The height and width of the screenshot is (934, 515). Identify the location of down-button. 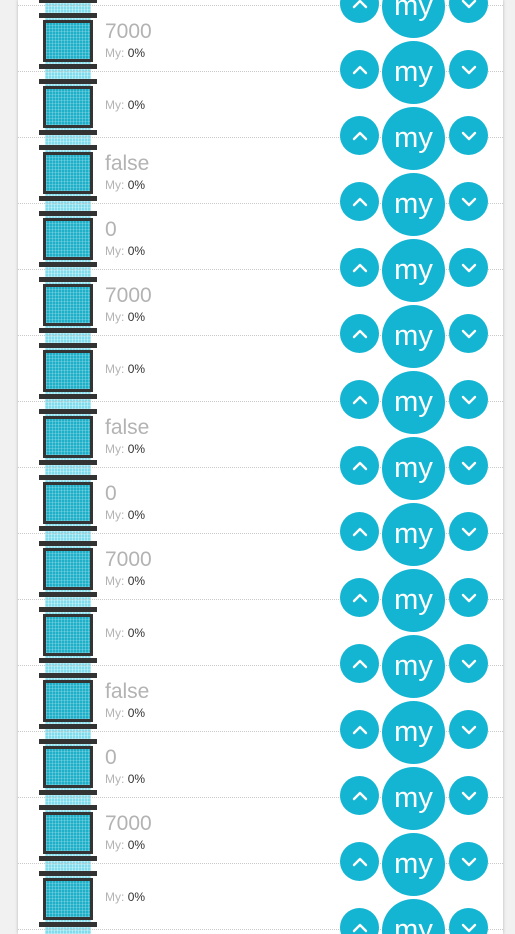
(468, 921).